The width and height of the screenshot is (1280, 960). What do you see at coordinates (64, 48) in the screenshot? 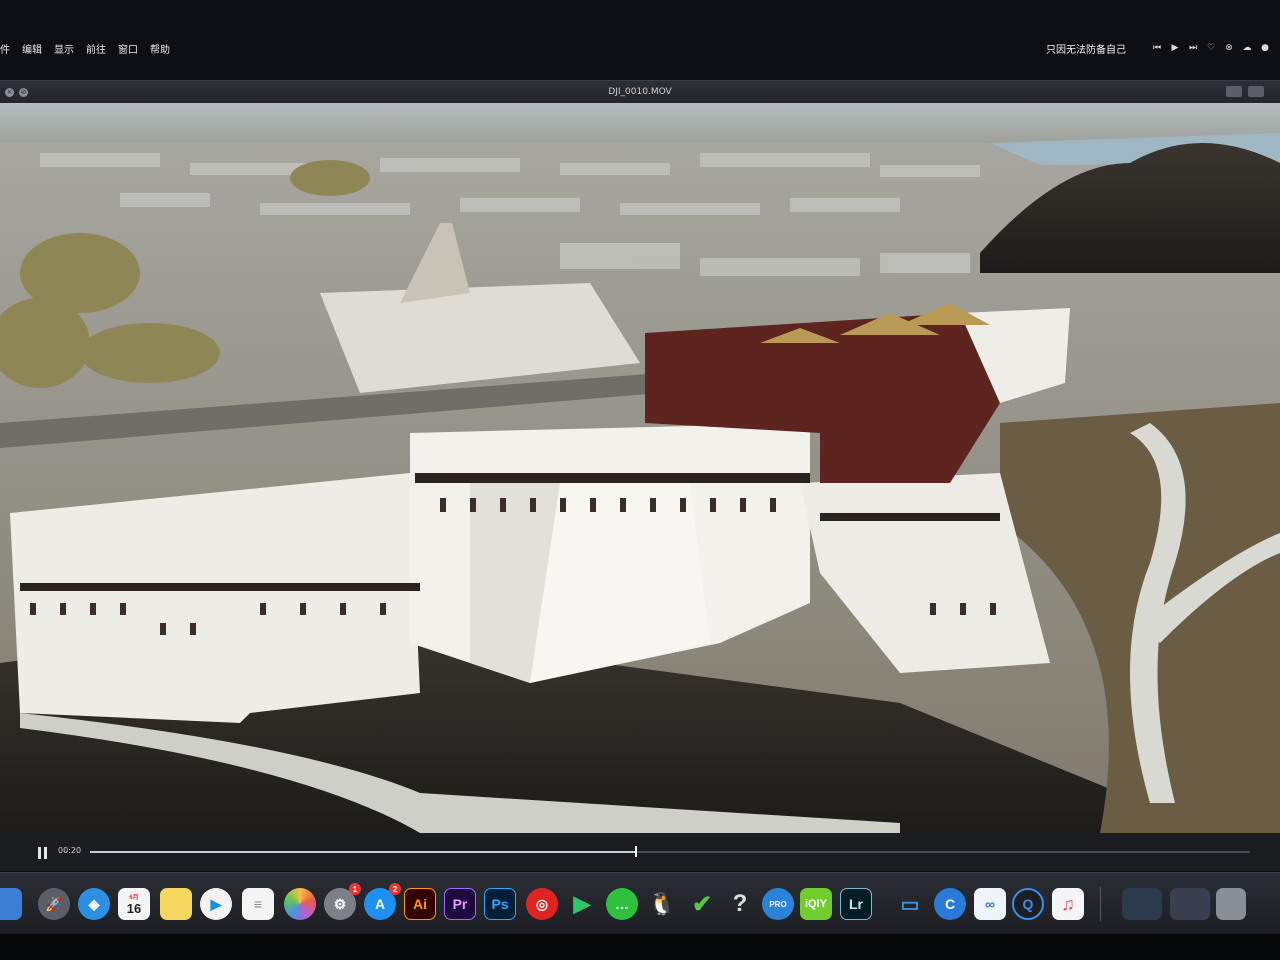
I see `menu-view: 显示` at bounding box center [64, 48].